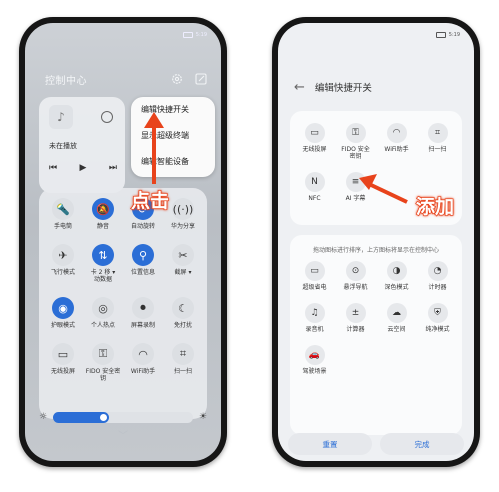 This screenshot has width=499, height=492. I want to click on toggle-tile: ⚿ FIDO 安全 密钥, so click(355, 141).